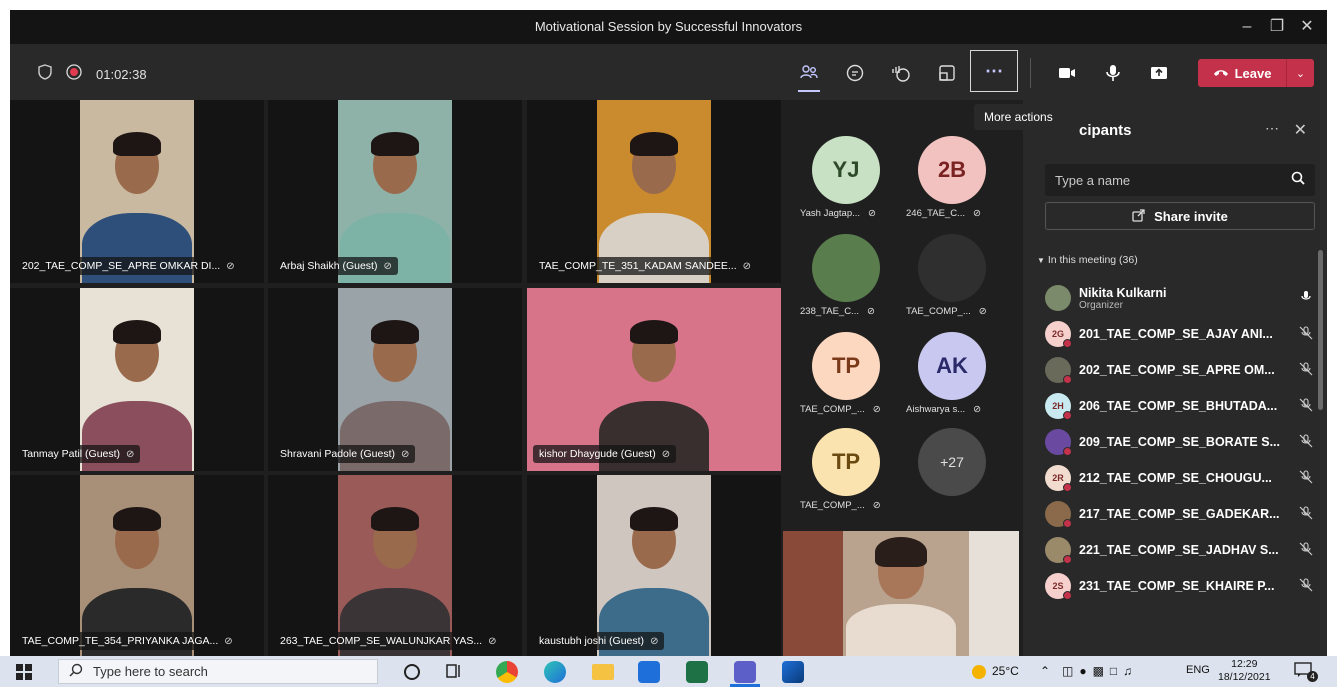 This screenshot has width=1337, height=687. What do you see at coordinates (809, 76) in the screenshot?
I see `participants-icon` at bounding box center [809, 76].